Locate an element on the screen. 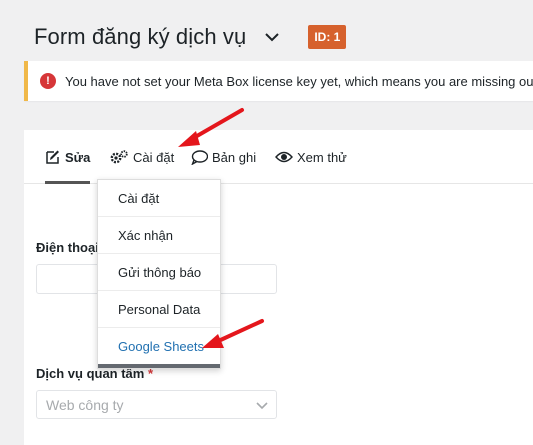  service-select-value: Web công ty is located at coordinates (85, 404).